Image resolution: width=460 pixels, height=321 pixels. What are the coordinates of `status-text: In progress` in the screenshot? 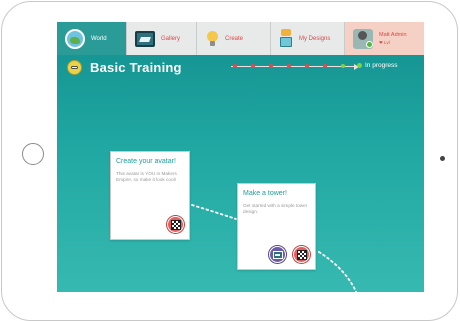 It's located at (381, 65).